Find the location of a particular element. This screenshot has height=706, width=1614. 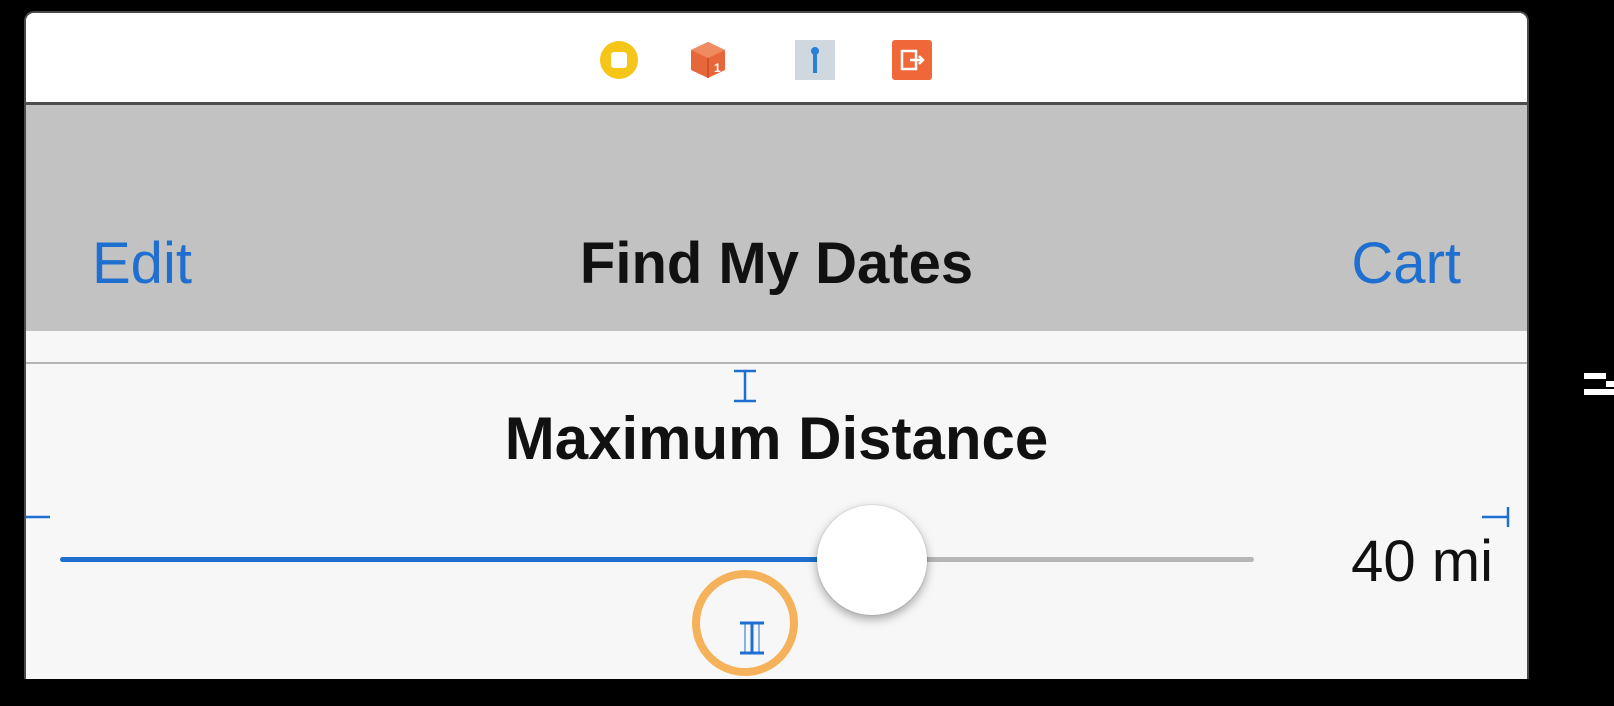

cart-button: Cart is located at coordinates (1406, 264).